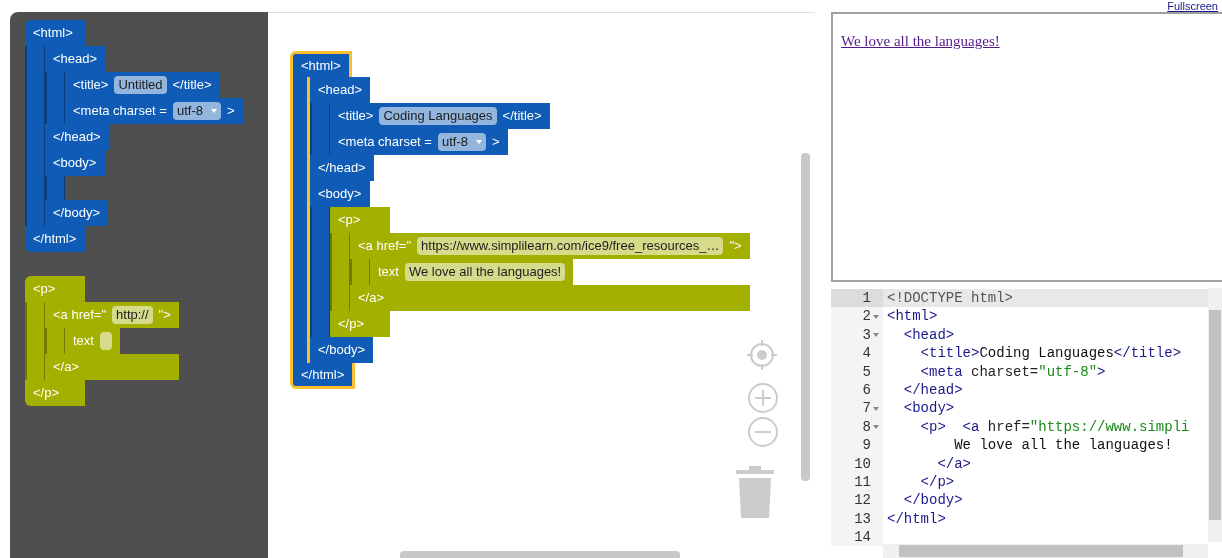 The image size is (1222, 558). I want to click on code-token: "https://www.simpli, so click(1109, 427).